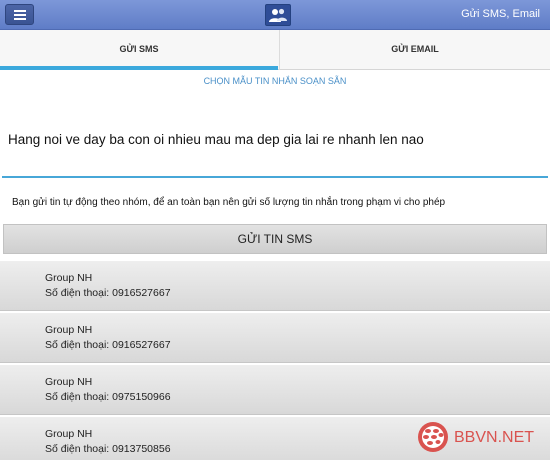  What do you see at coordinates (433, 437) in the screenshot?
I see `blackberry-logo-icon` at bounding box center [433, 437].